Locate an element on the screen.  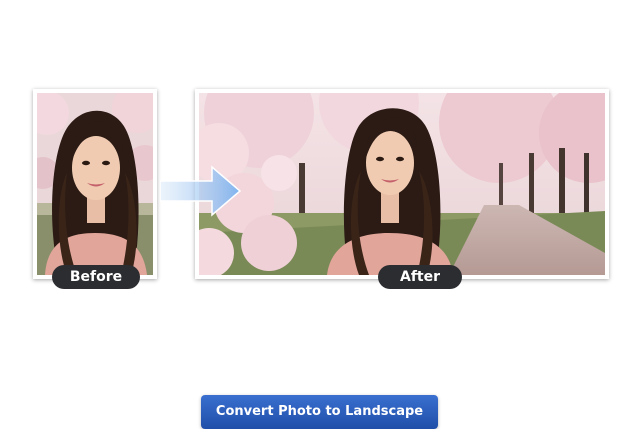
right-arrow-icon is located at coordinates (200, 191).